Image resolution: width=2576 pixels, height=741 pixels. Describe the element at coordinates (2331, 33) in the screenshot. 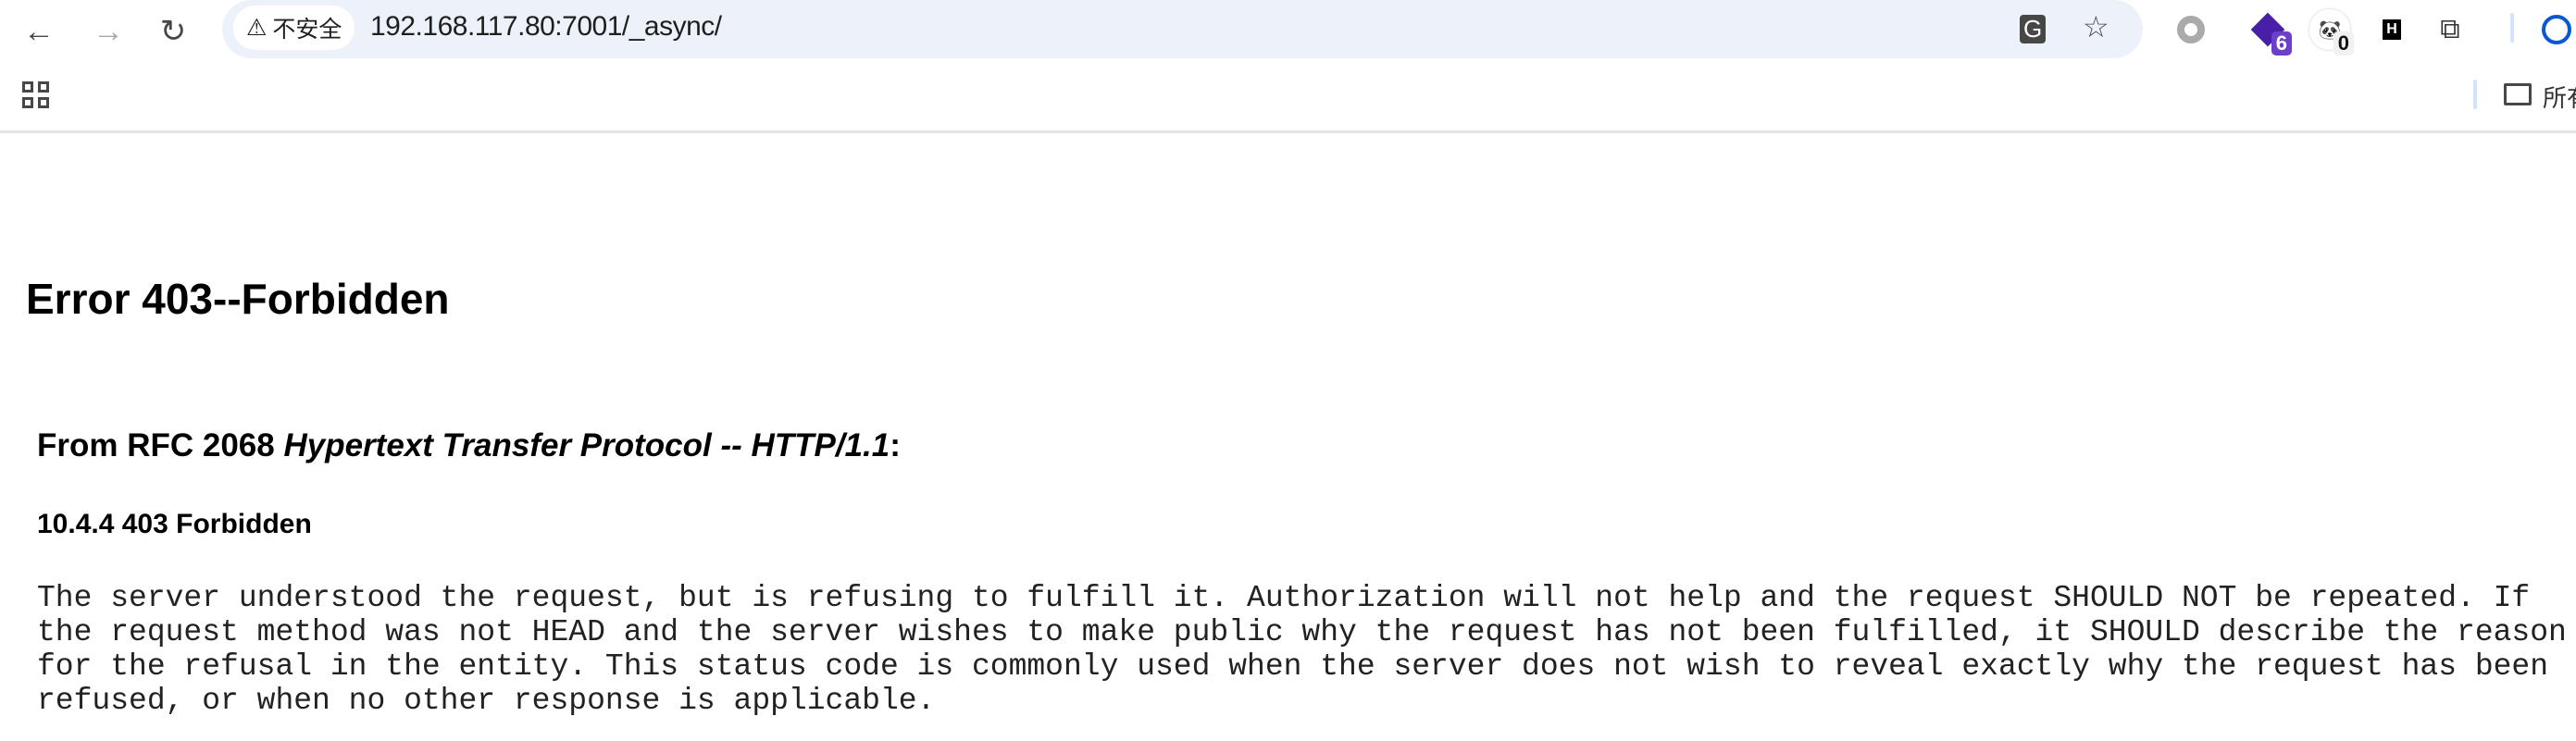

I see `panda-extension-icon: 🐼 0` at that location.